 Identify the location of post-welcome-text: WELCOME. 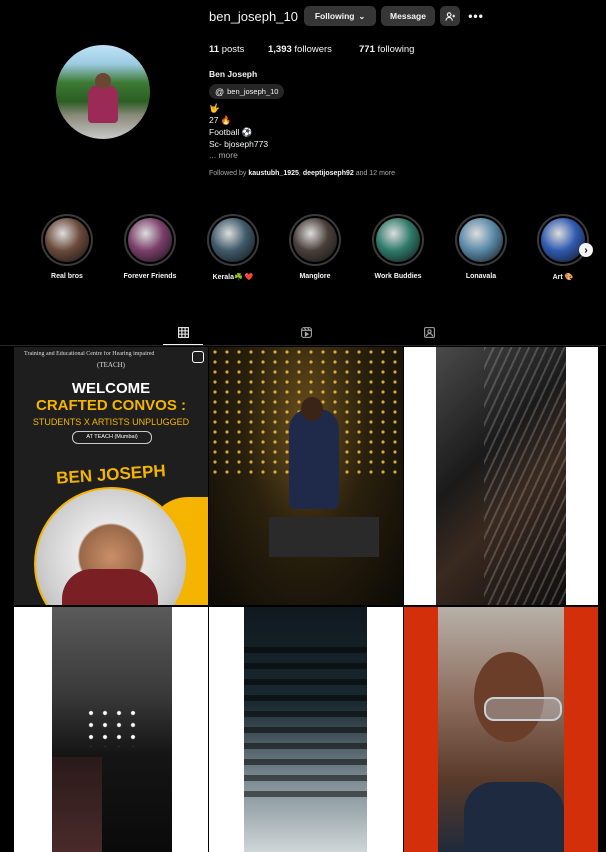
(111, 388).